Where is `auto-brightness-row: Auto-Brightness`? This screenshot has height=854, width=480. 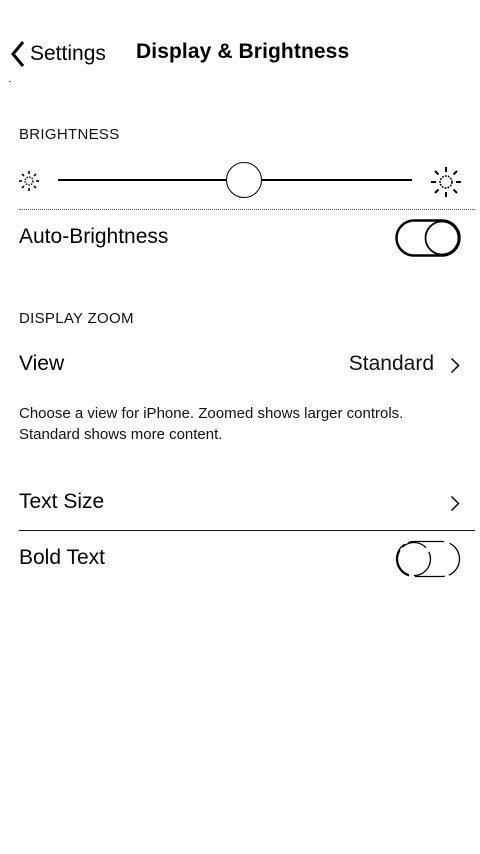 auto-brightness-row: Auto-Brightness is located at coordinates (240, 238).